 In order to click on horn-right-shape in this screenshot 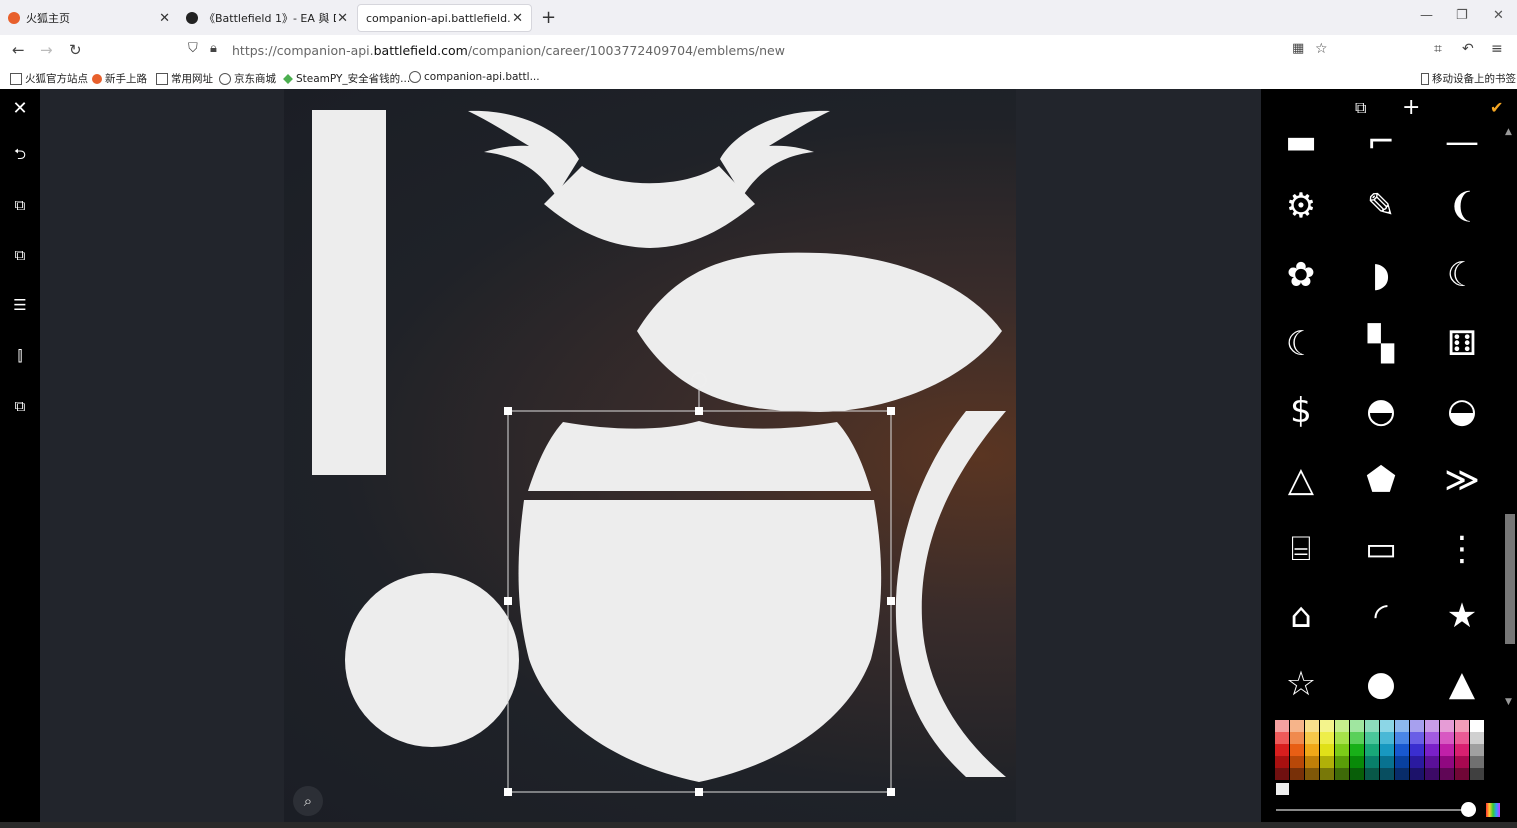, I will do `click(775, 153)`.